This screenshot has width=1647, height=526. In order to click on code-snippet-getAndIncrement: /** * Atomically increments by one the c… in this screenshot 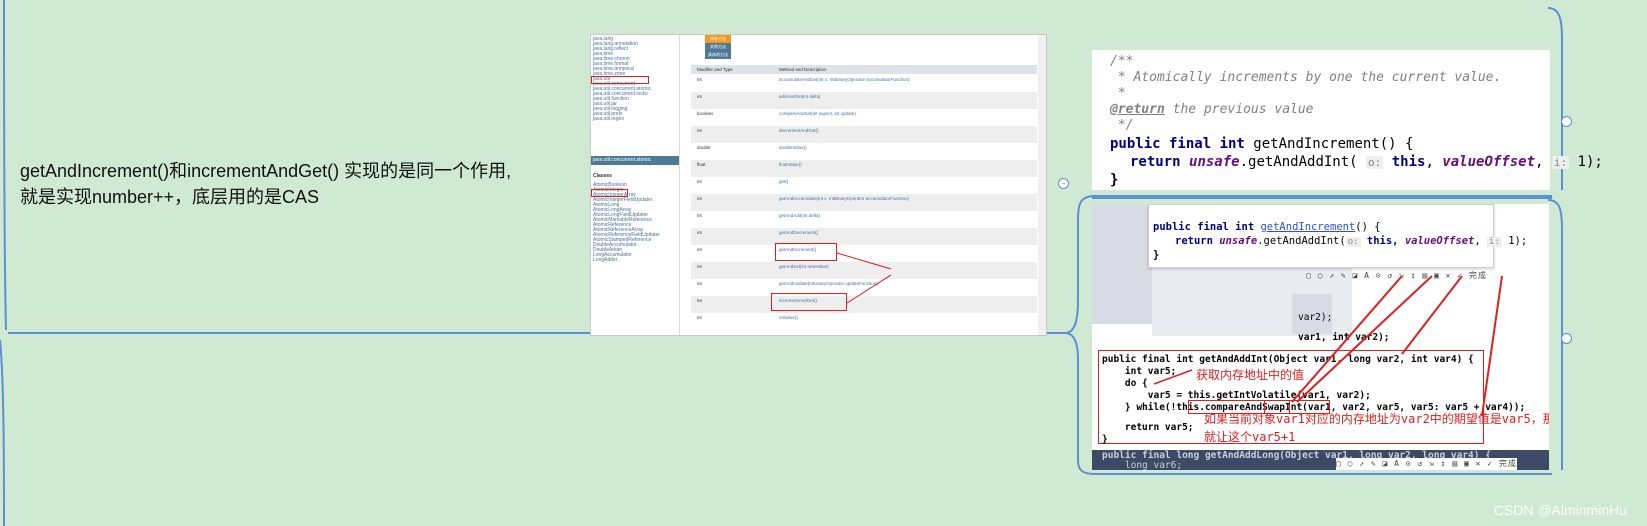, I will do `click(1347, 120)`.